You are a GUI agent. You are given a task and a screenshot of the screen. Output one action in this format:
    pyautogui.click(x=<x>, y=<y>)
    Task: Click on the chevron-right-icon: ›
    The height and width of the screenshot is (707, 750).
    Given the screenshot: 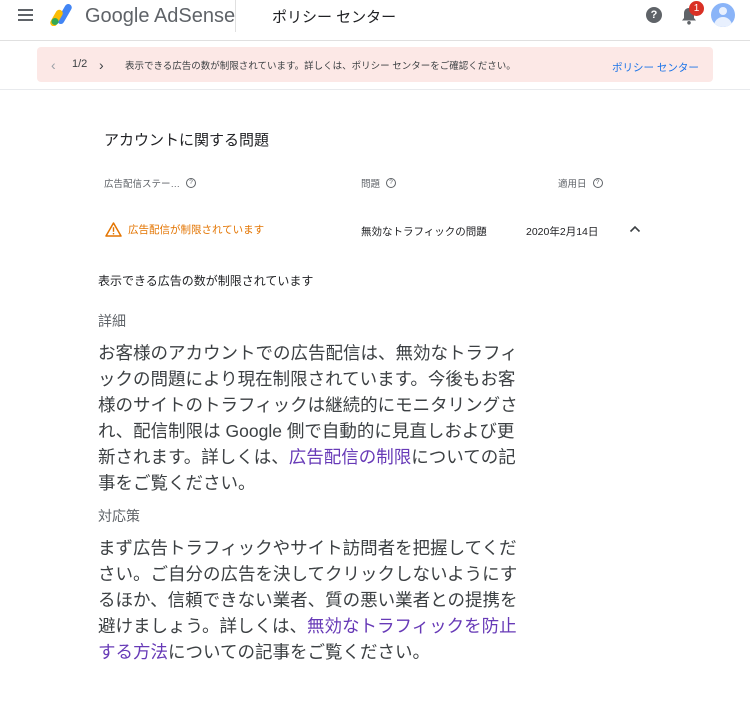 What is the action you would take?
    pyautogui.click(x=101, y=65)
    